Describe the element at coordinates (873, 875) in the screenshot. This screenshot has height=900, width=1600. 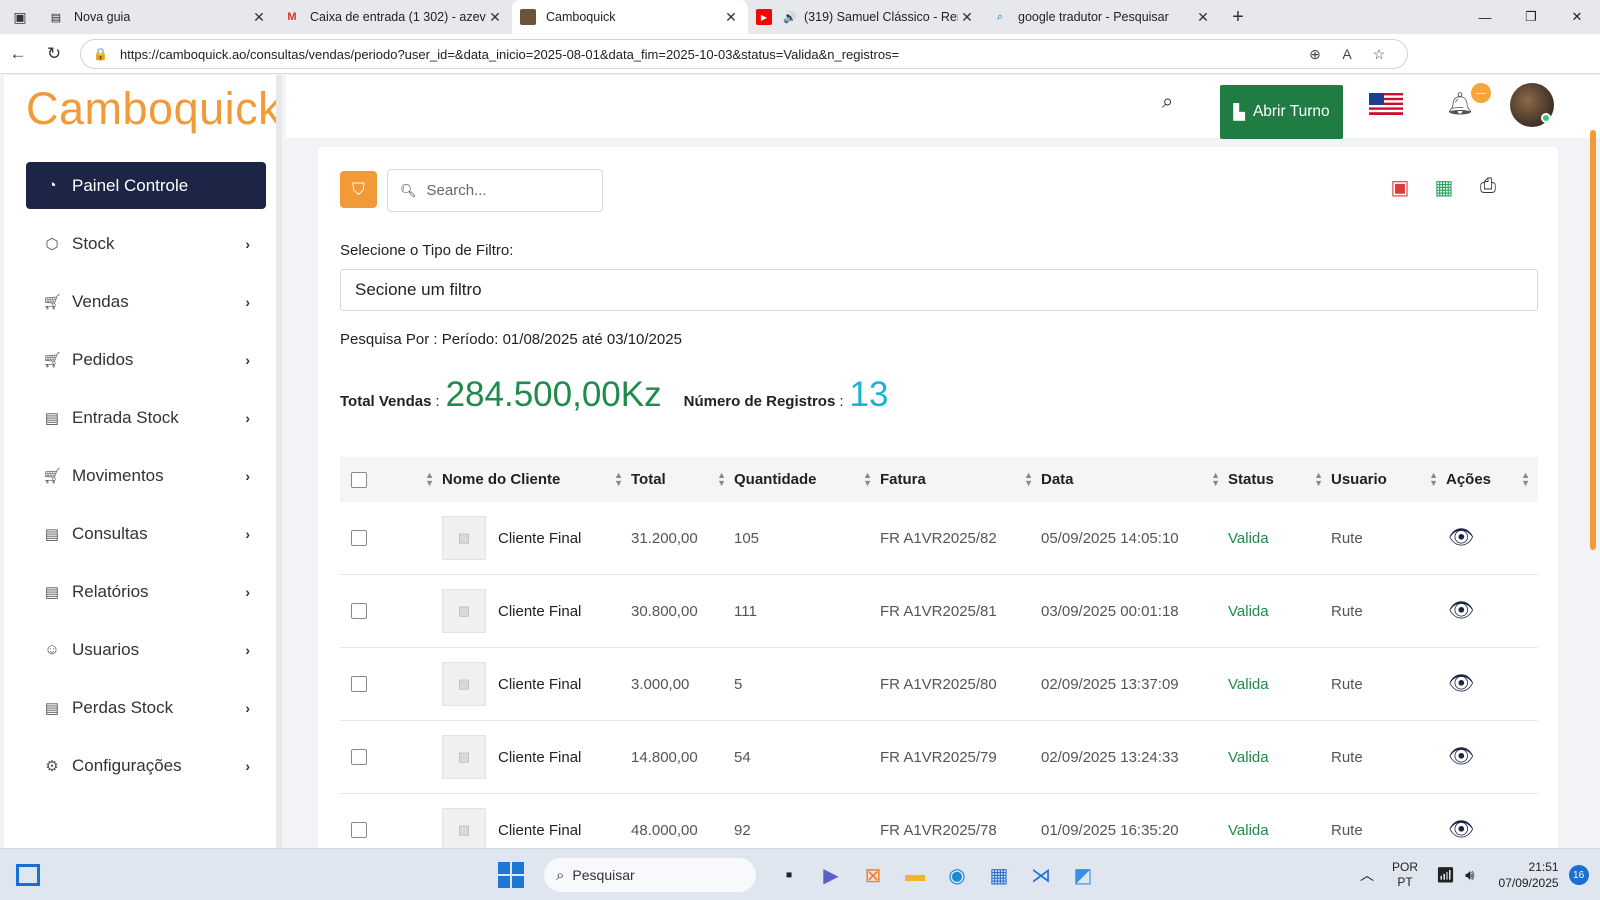
I see `xampp-icon: ⊠` at that location.